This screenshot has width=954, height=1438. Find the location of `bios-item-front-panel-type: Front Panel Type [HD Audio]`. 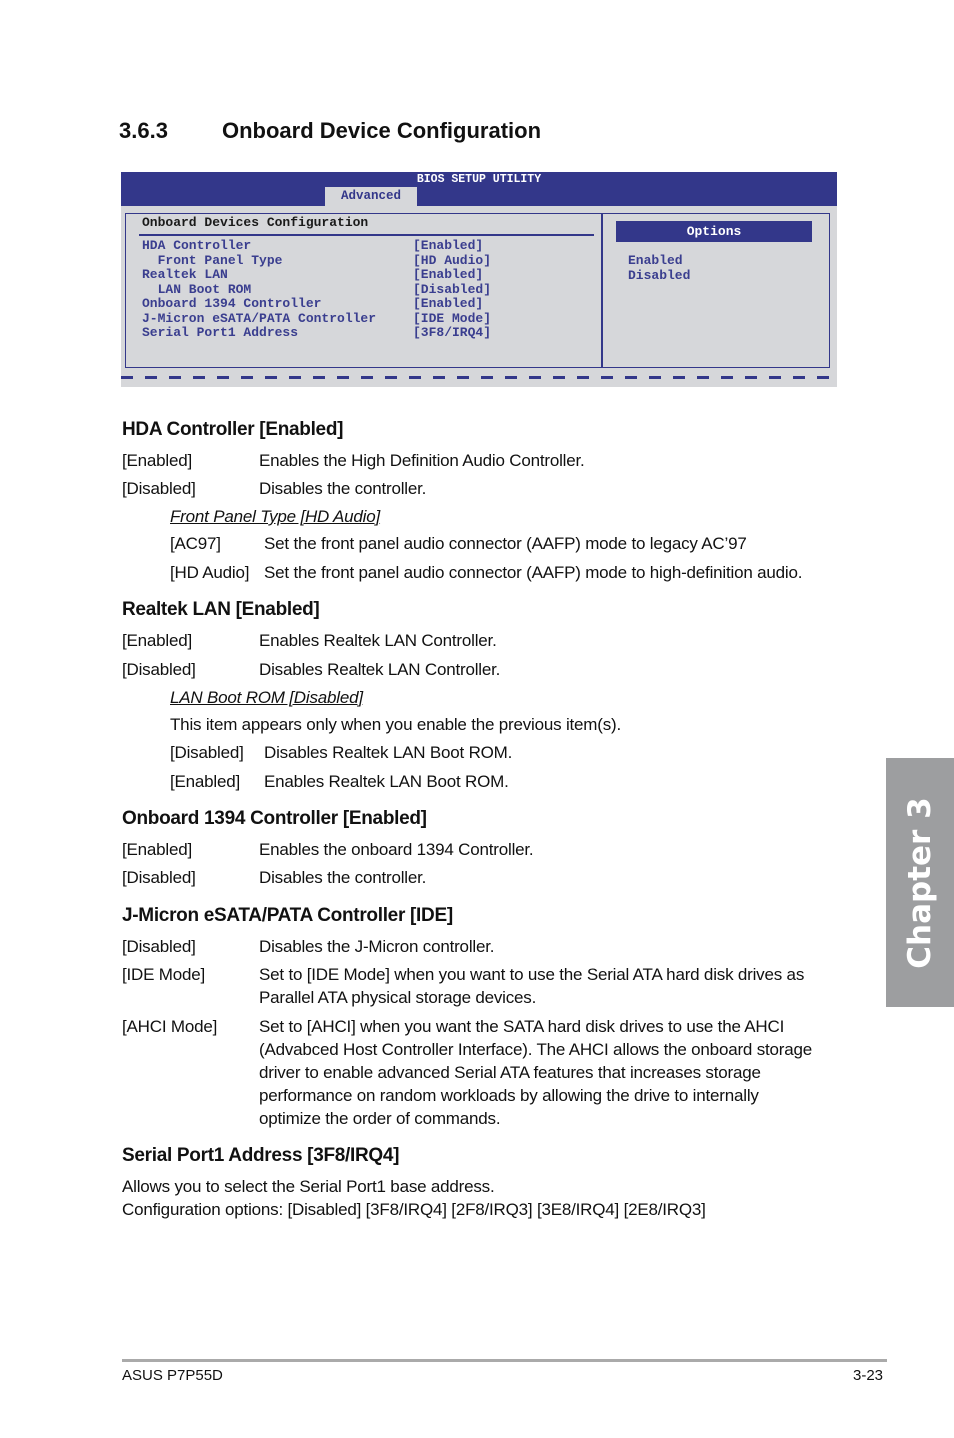

bios-item-front-panel-type: Front Panel Type [HD Audio] is located at coordinates (316, 260).